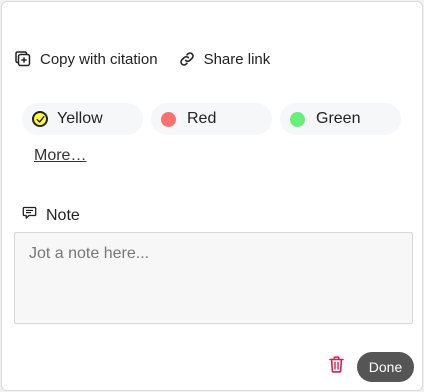  I want to click on note-heading: Note, so click(51, 215).